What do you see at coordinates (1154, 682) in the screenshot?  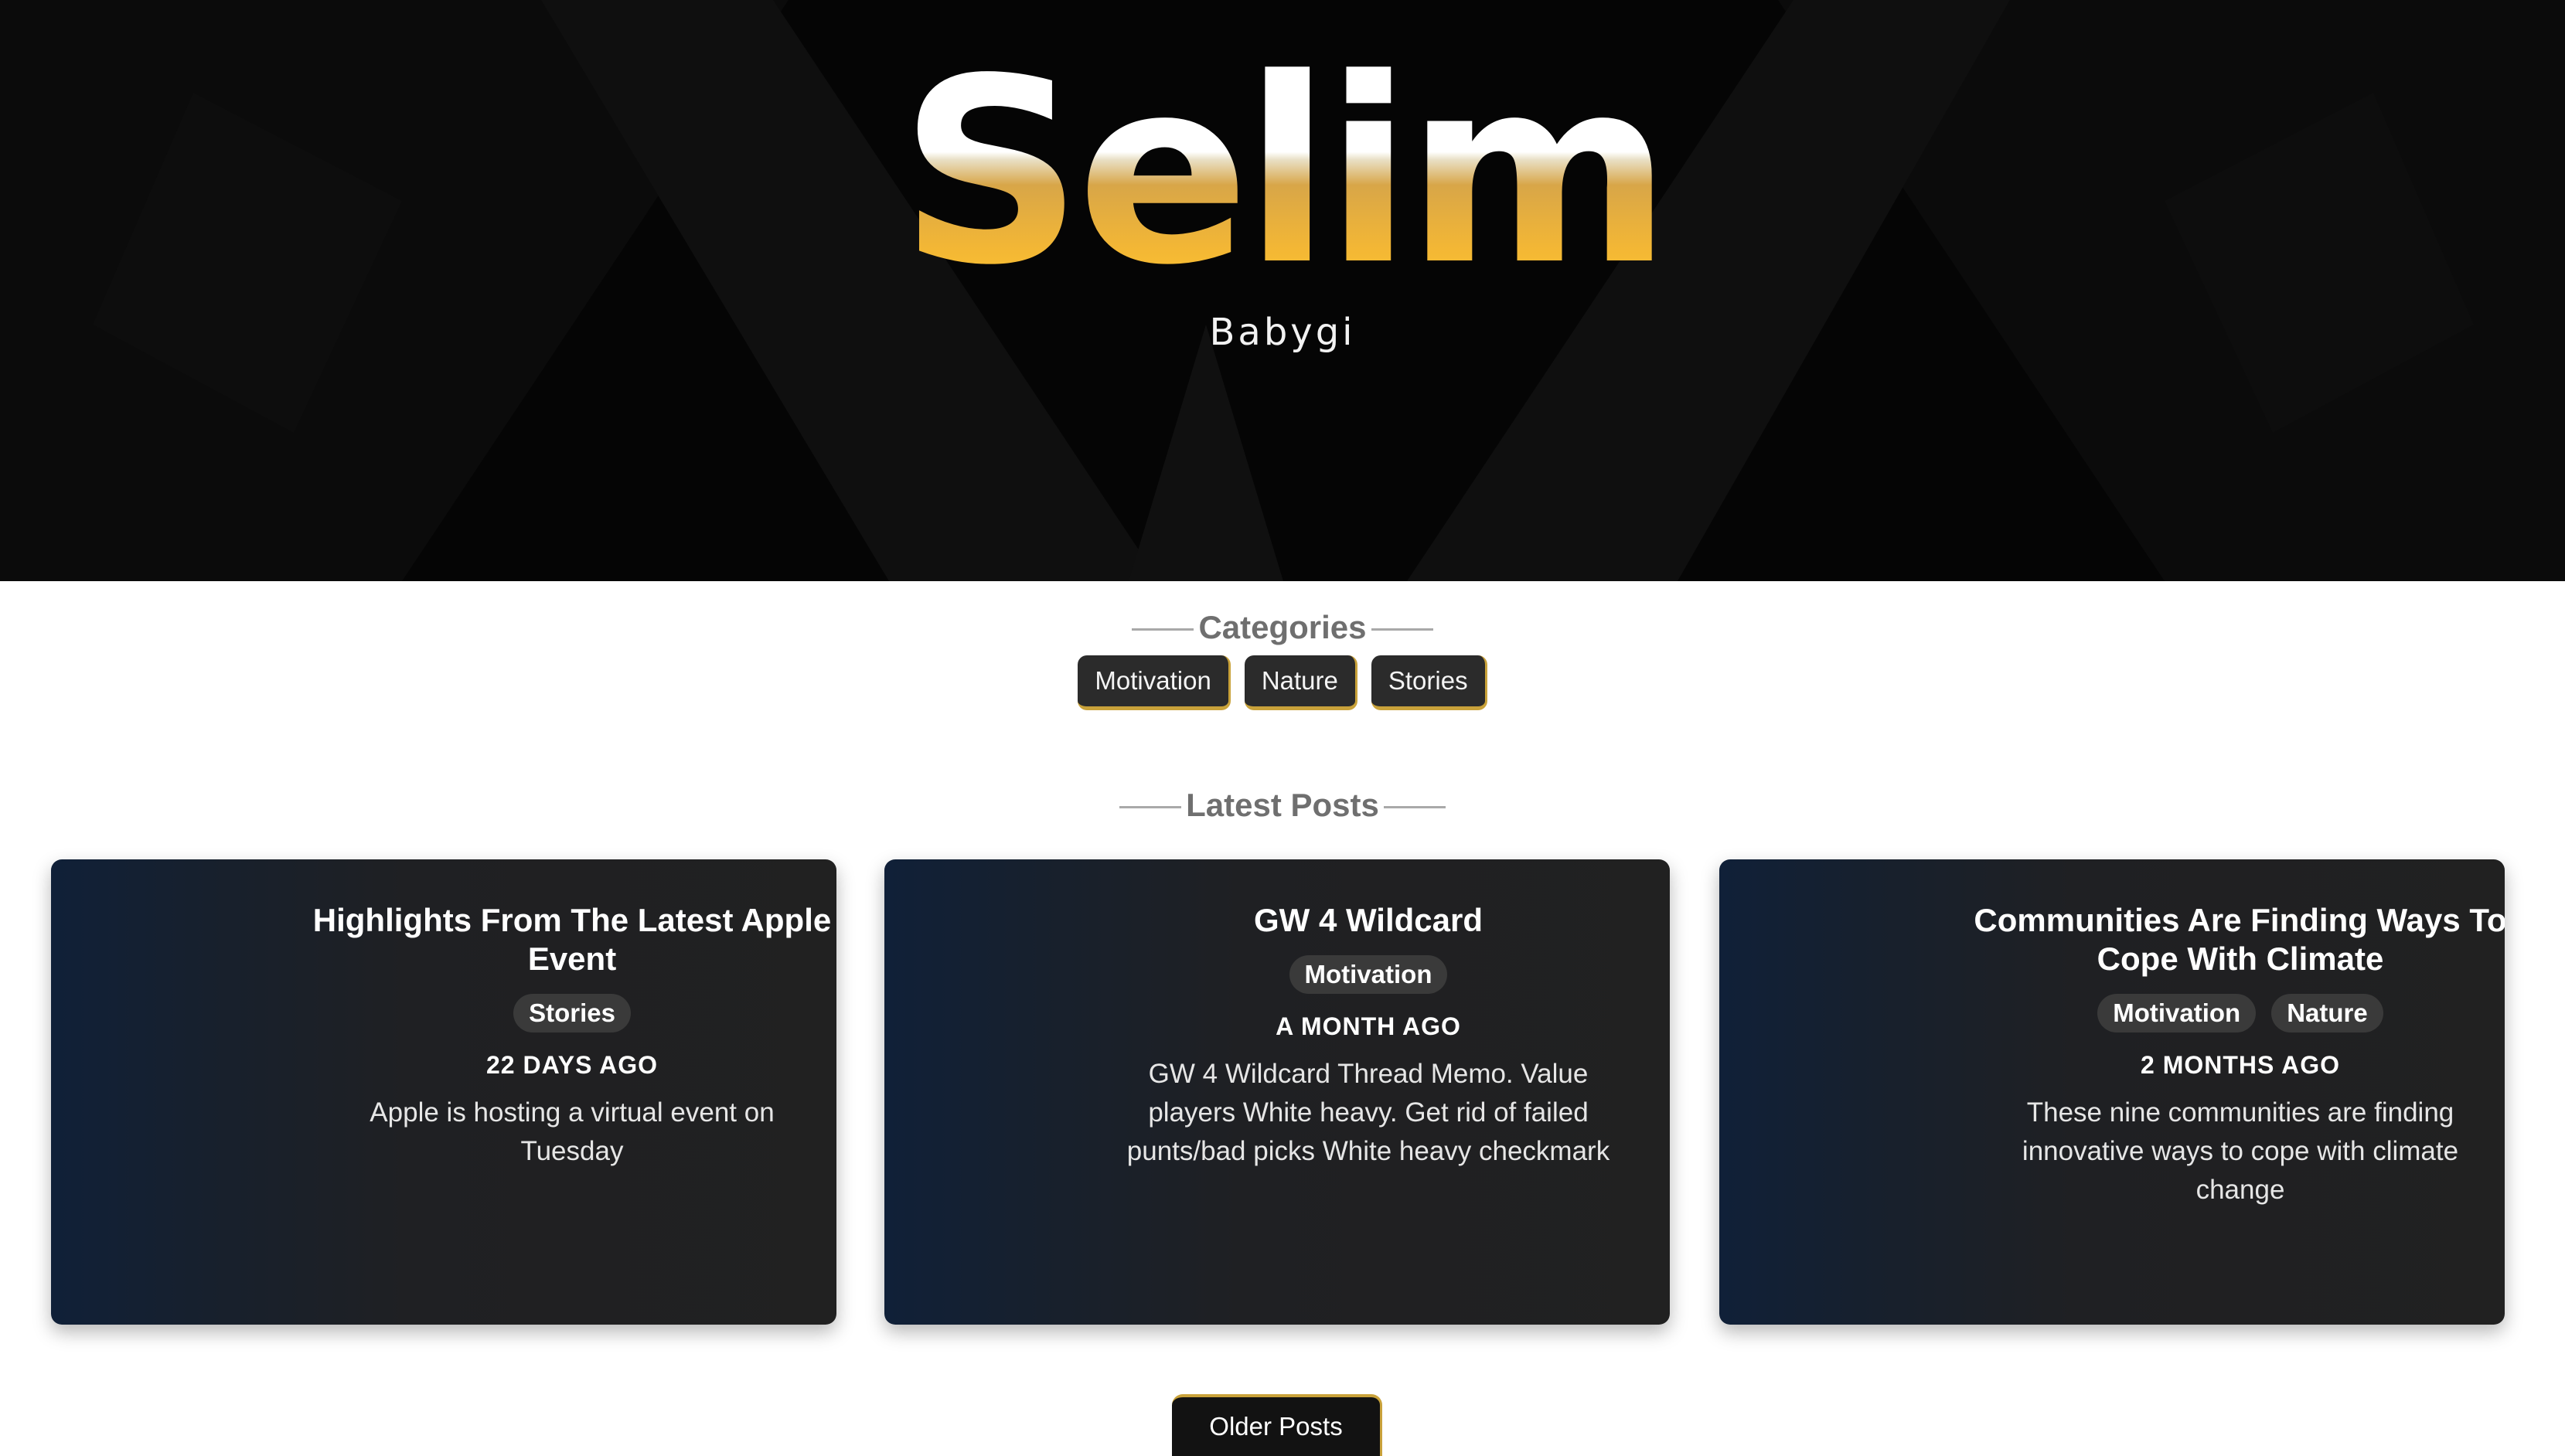 I see `category-chip-motivation: Motivation` at bounding box center [1154, 682].